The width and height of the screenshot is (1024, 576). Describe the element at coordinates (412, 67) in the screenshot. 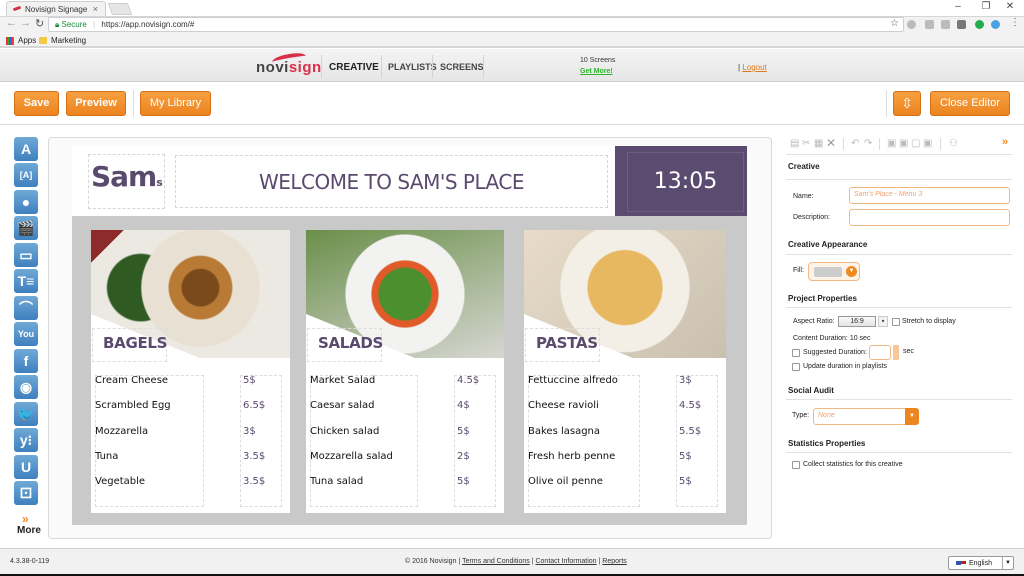

I see `nav-playlists: PLAYLISTS` at that location.